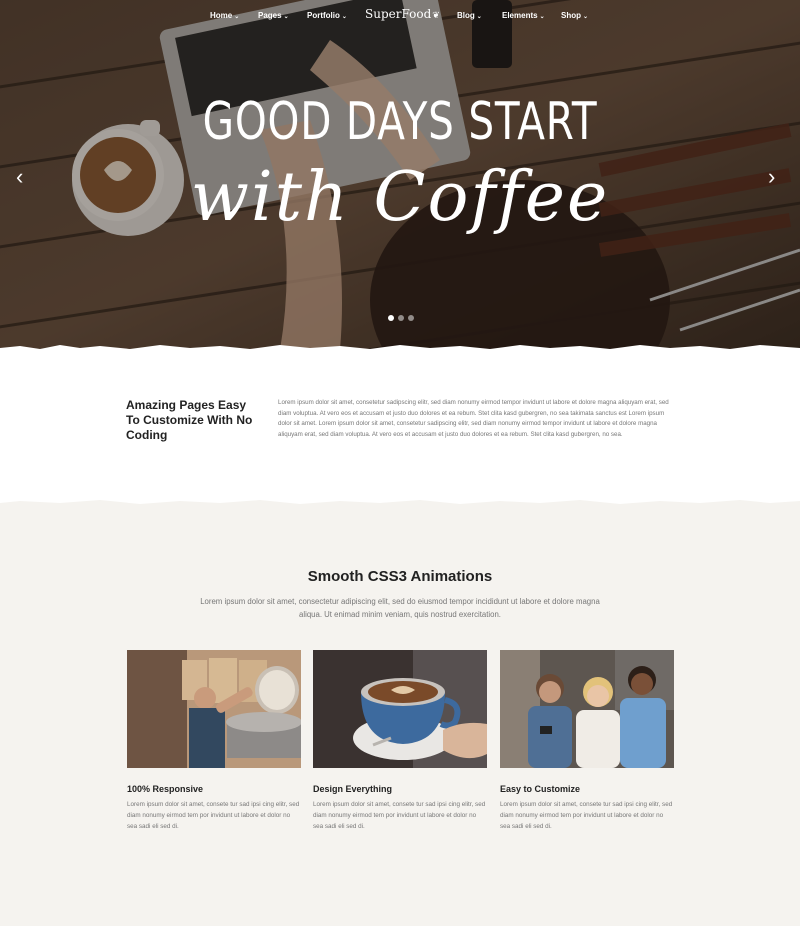  Describe the element at coordinates (19, 177) in the screenshot. I see `chevron-left-icon: ‹` at that location.